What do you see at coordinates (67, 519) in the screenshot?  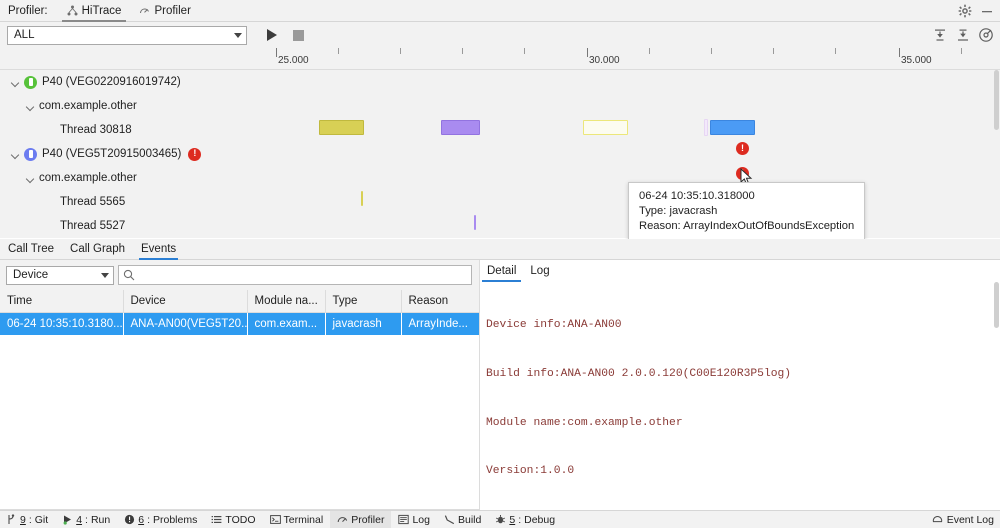 I see `run-icon` at bounding box center [67, 519].